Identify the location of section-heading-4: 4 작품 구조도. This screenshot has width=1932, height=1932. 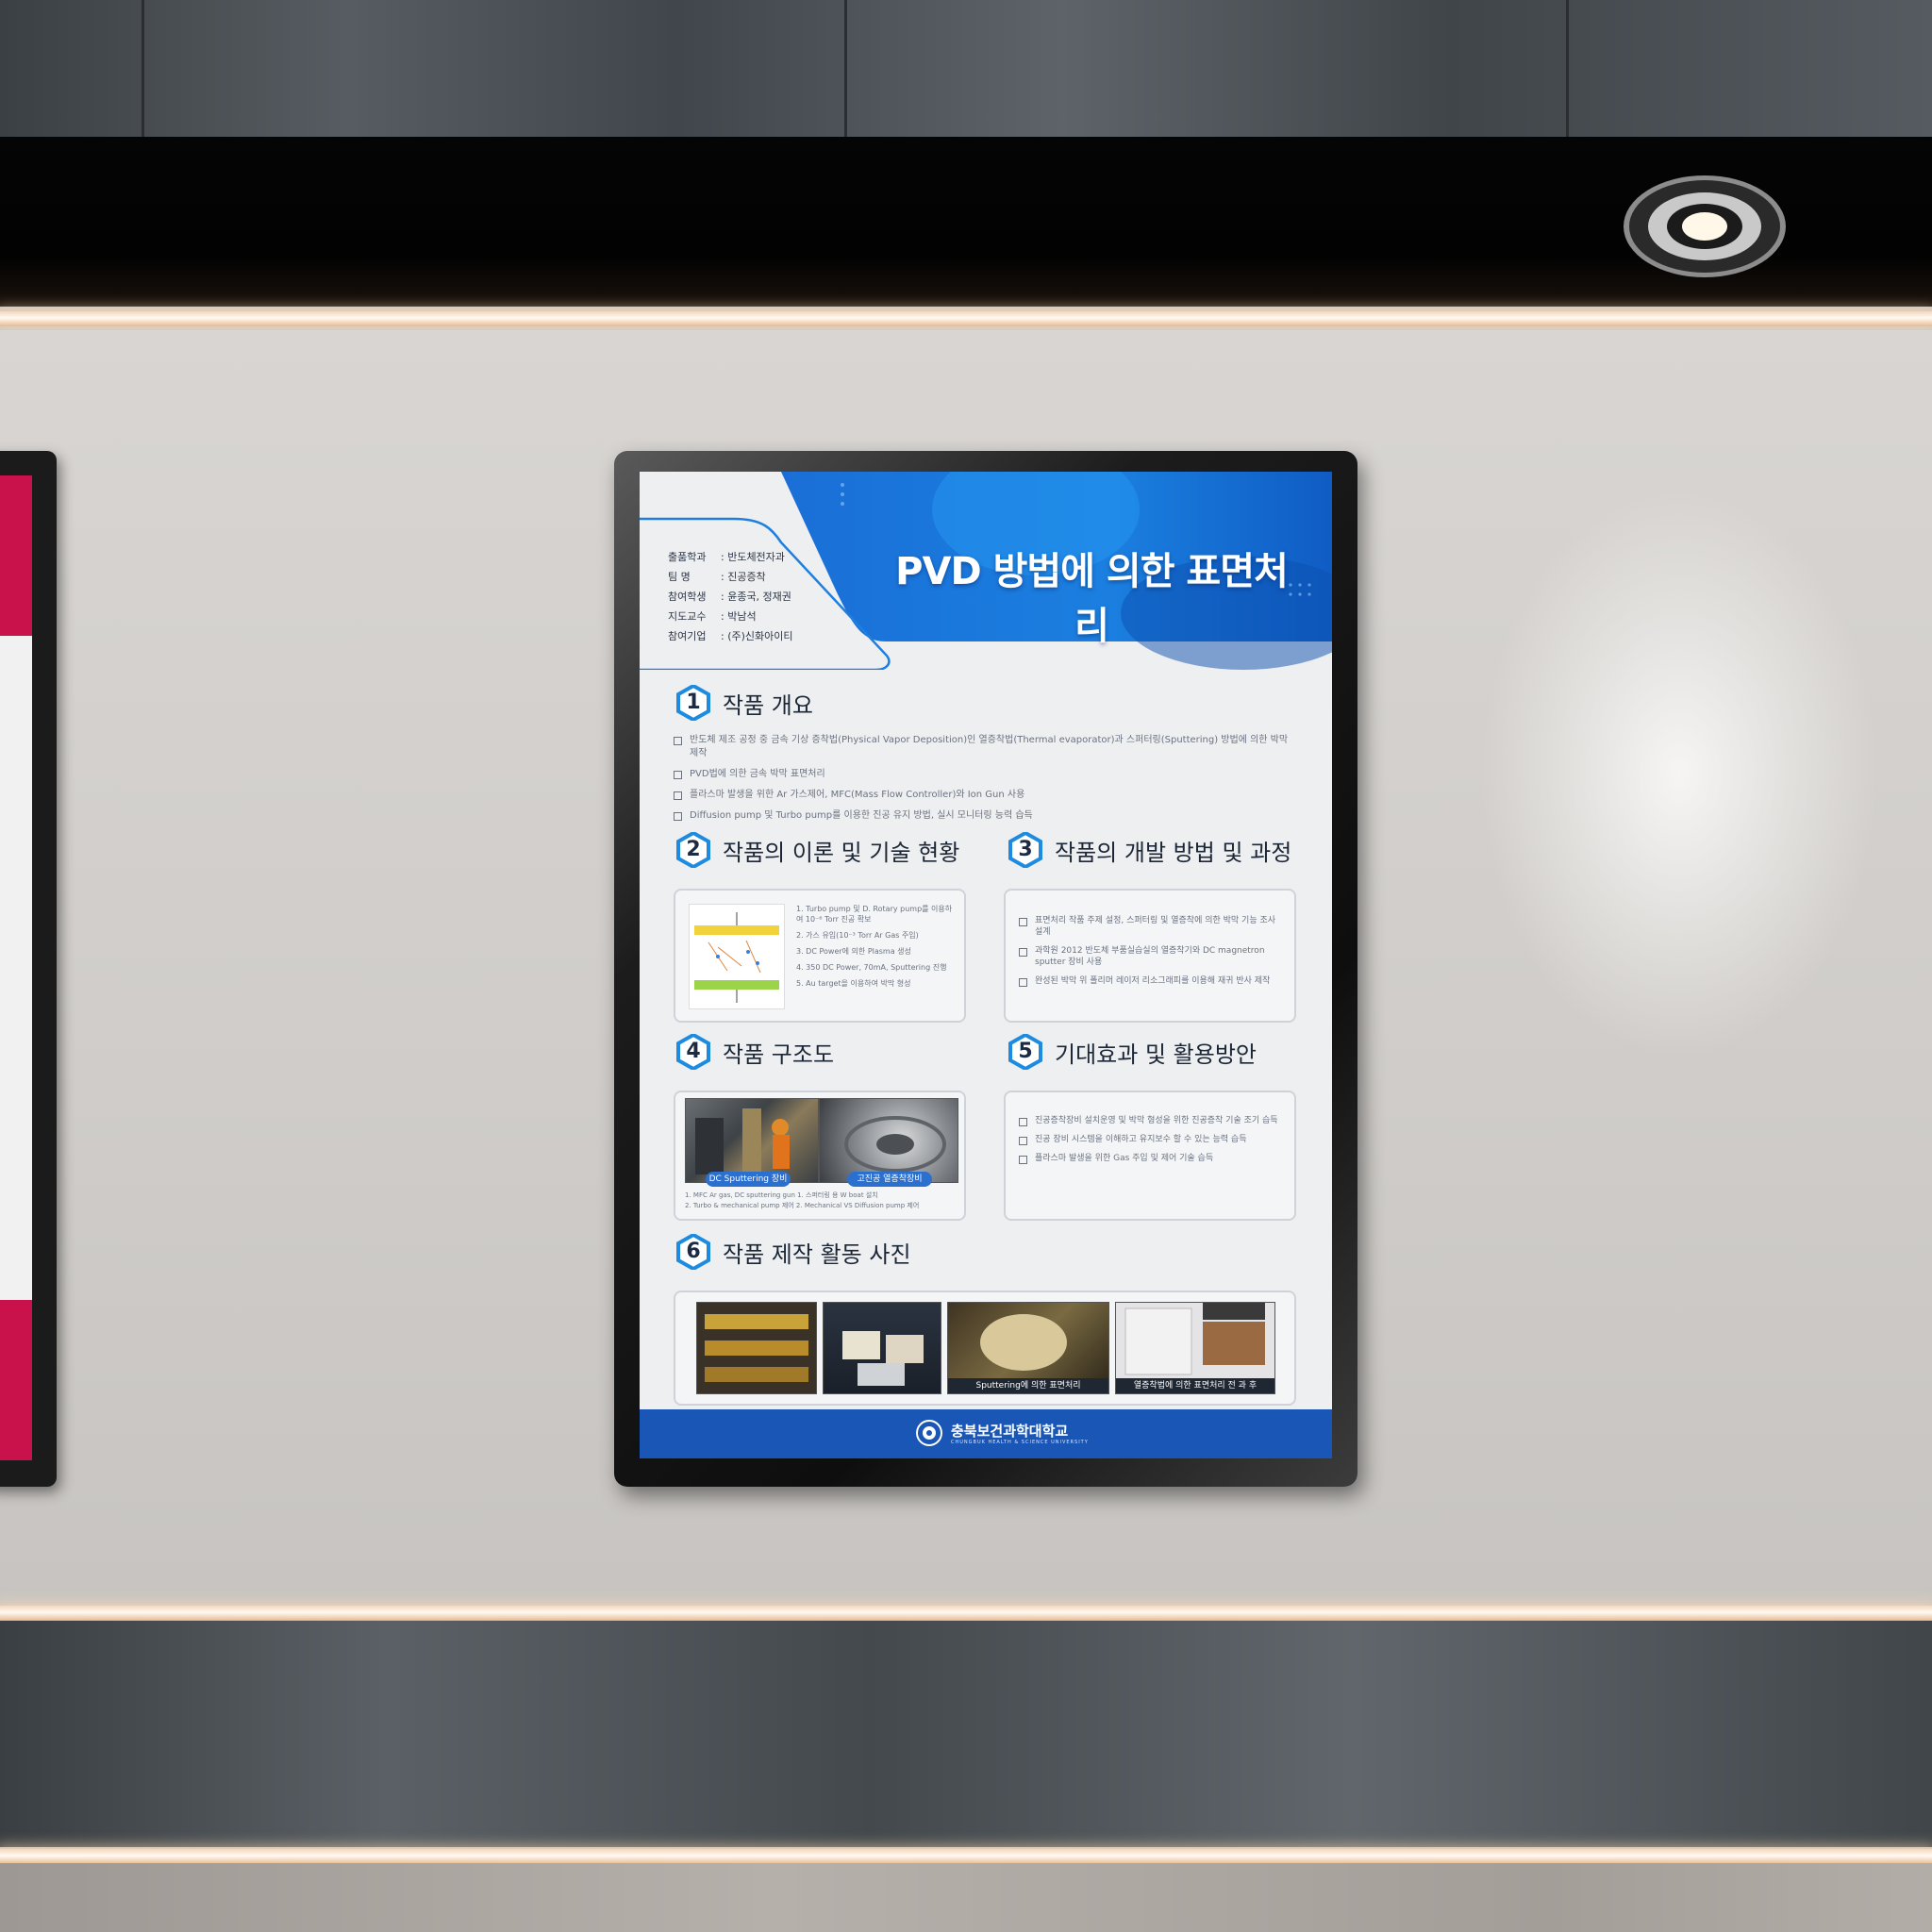
(754, 1052).